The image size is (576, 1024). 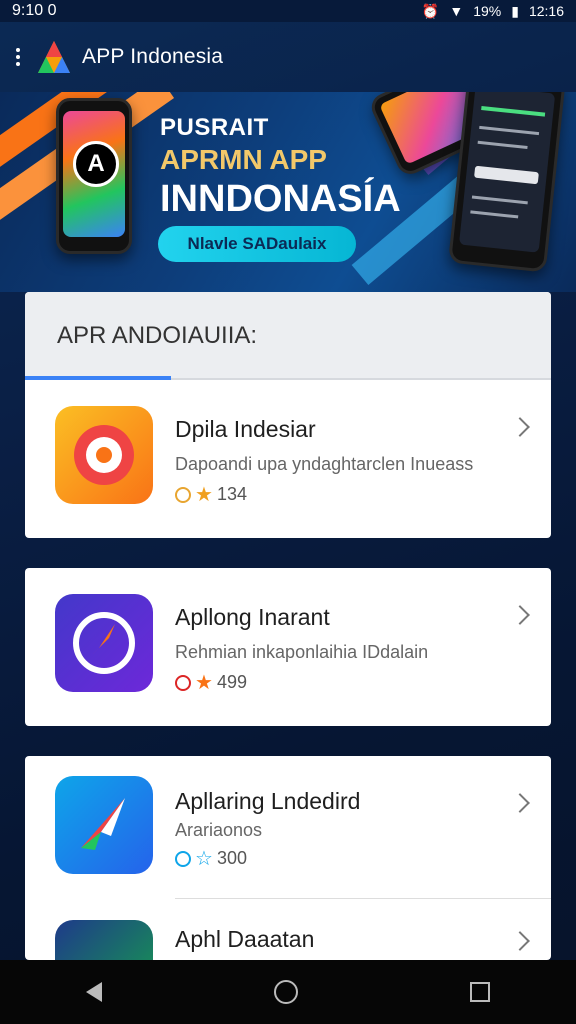 What do you see at coordinates (480, 992) in the screenshot?
I see `recents-square-icon` at bounding box center [480, 992].